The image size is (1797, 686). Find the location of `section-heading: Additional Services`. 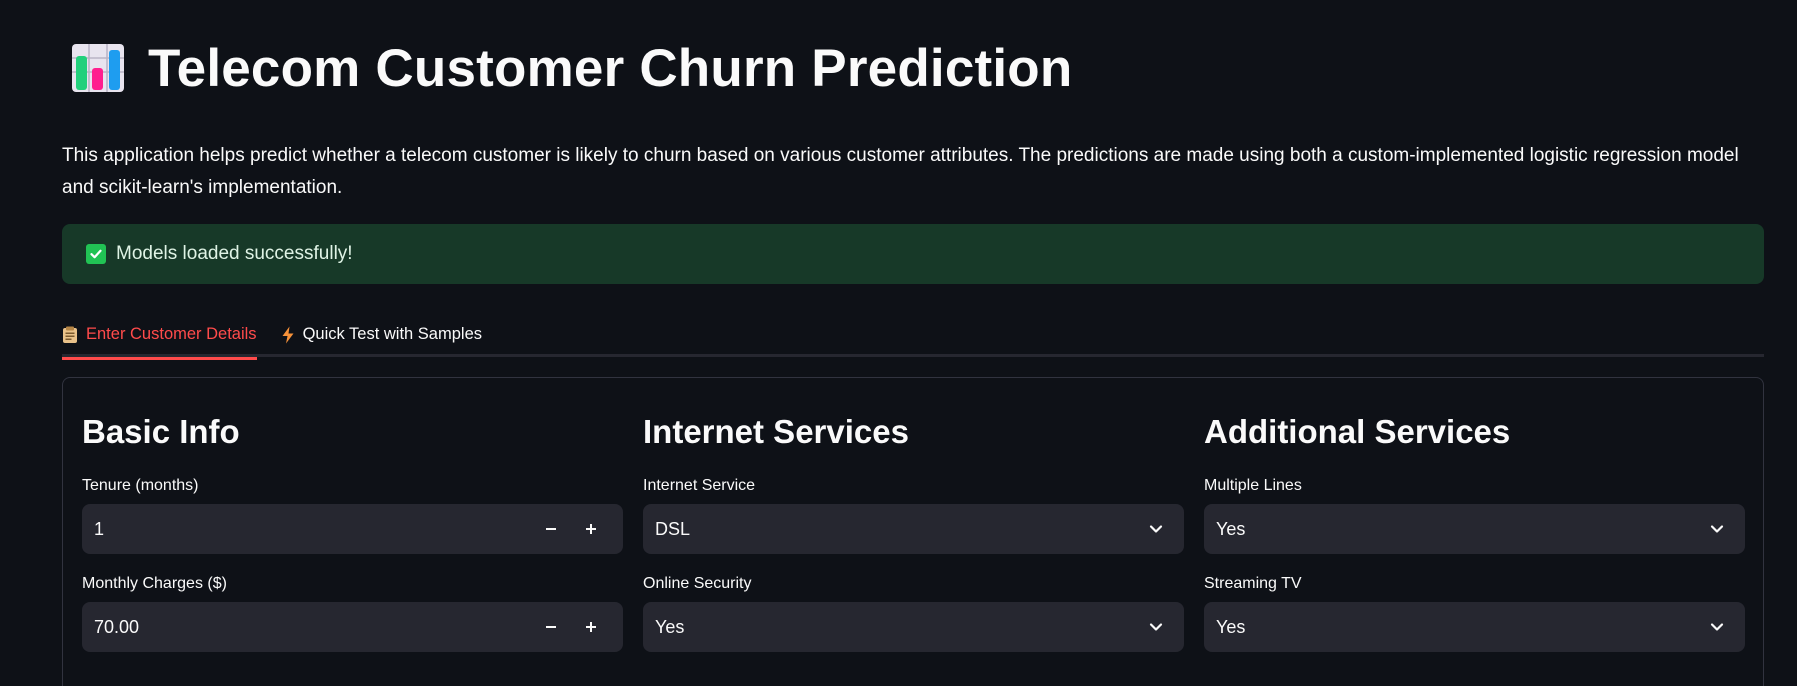

section-heading: Additional Services is located at coordinates (1357, 431).